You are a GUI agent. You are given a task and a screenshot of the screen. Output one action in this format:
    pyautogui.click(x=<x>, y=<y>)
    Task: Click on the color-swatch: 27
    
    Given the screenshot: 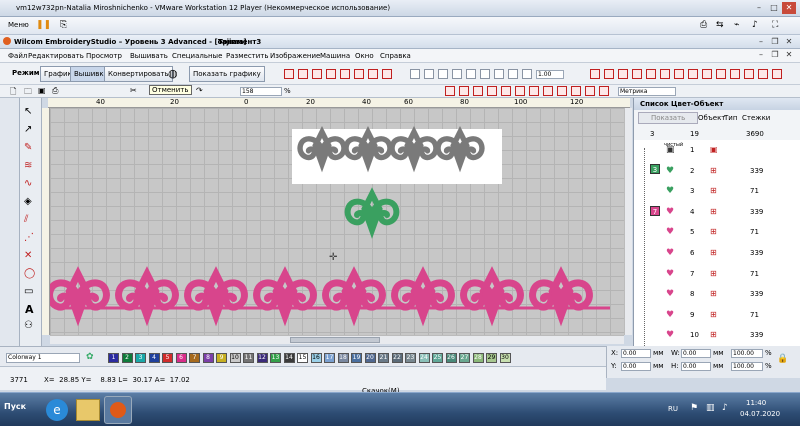 What is the action you would take?
    pyautogui.click(x=464, y=358)
    